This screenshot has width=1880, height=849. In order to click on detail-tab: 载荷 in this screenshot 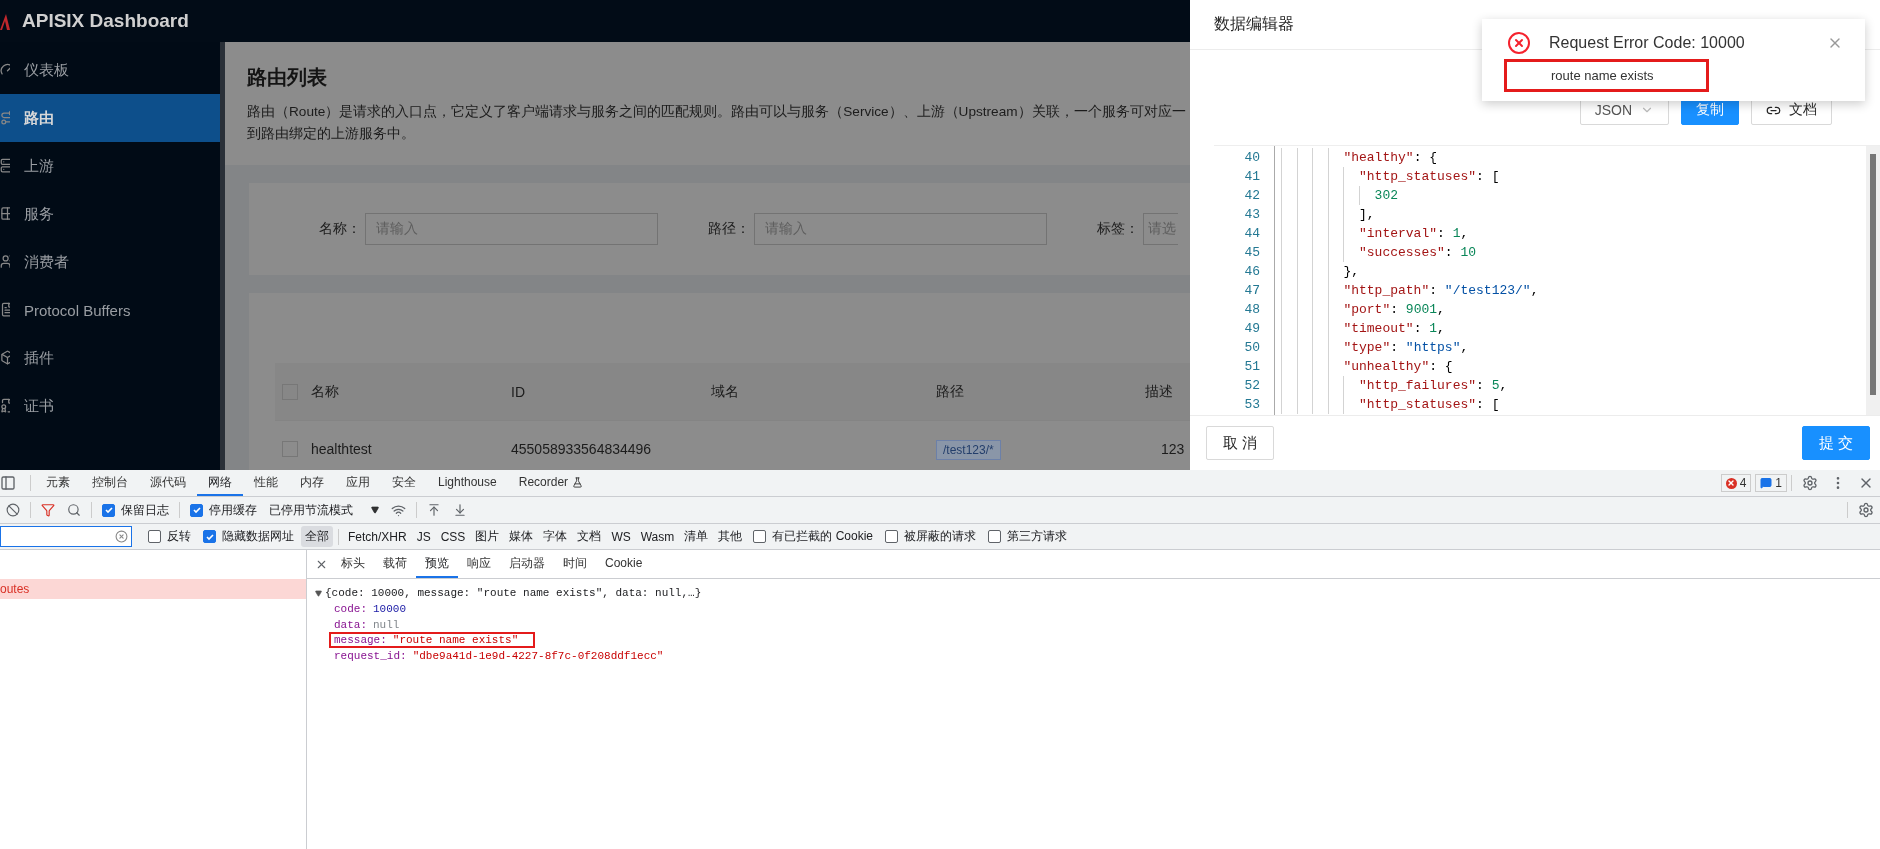, I will do `click(395, 564)`.